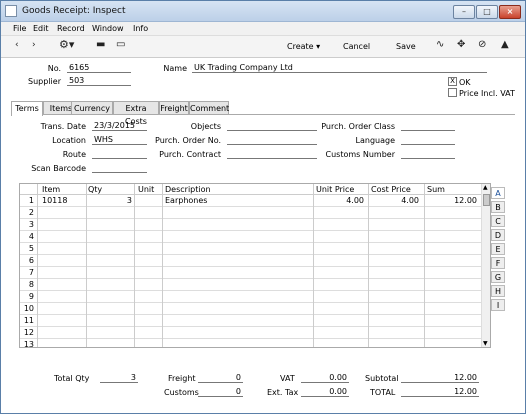  What do you see at coordinates (272, 140) in the screenshot?
I see `purch-order-no-field` at bounding box center [272, 140].